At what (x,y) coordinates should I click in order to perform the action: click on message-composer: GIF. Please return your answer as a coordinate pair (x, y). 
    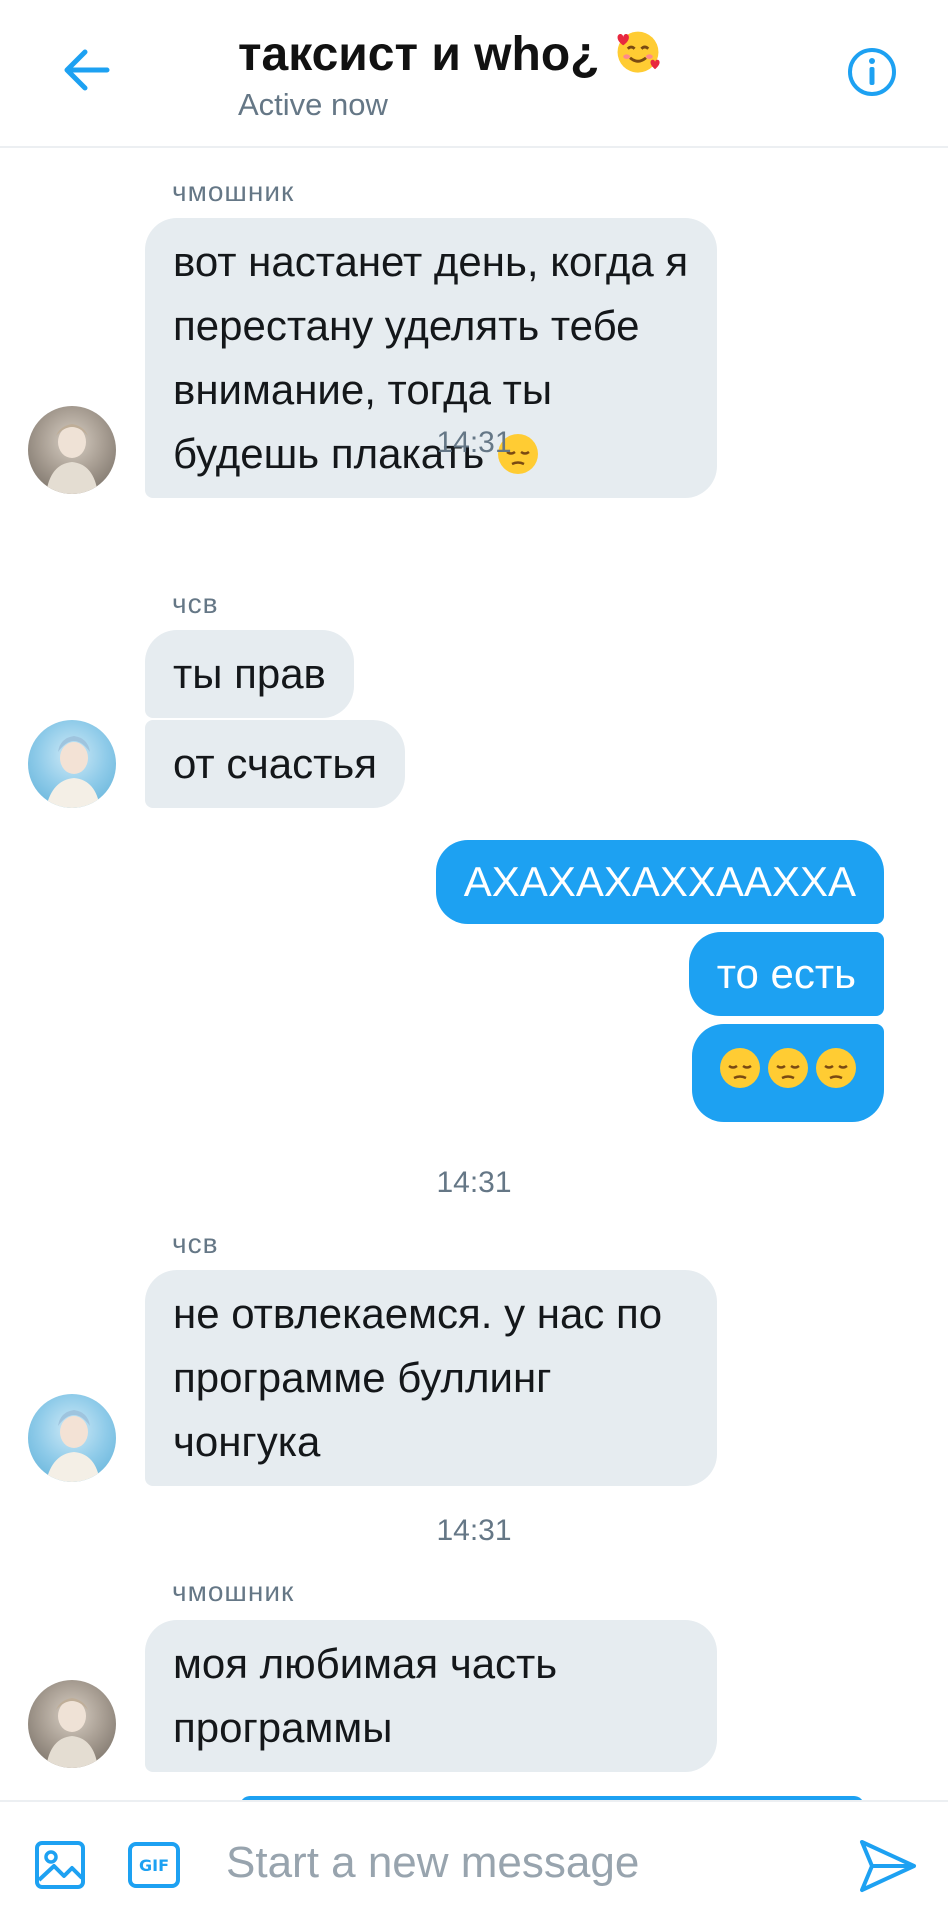
    Looking at the image, I should click on (474, 1860).